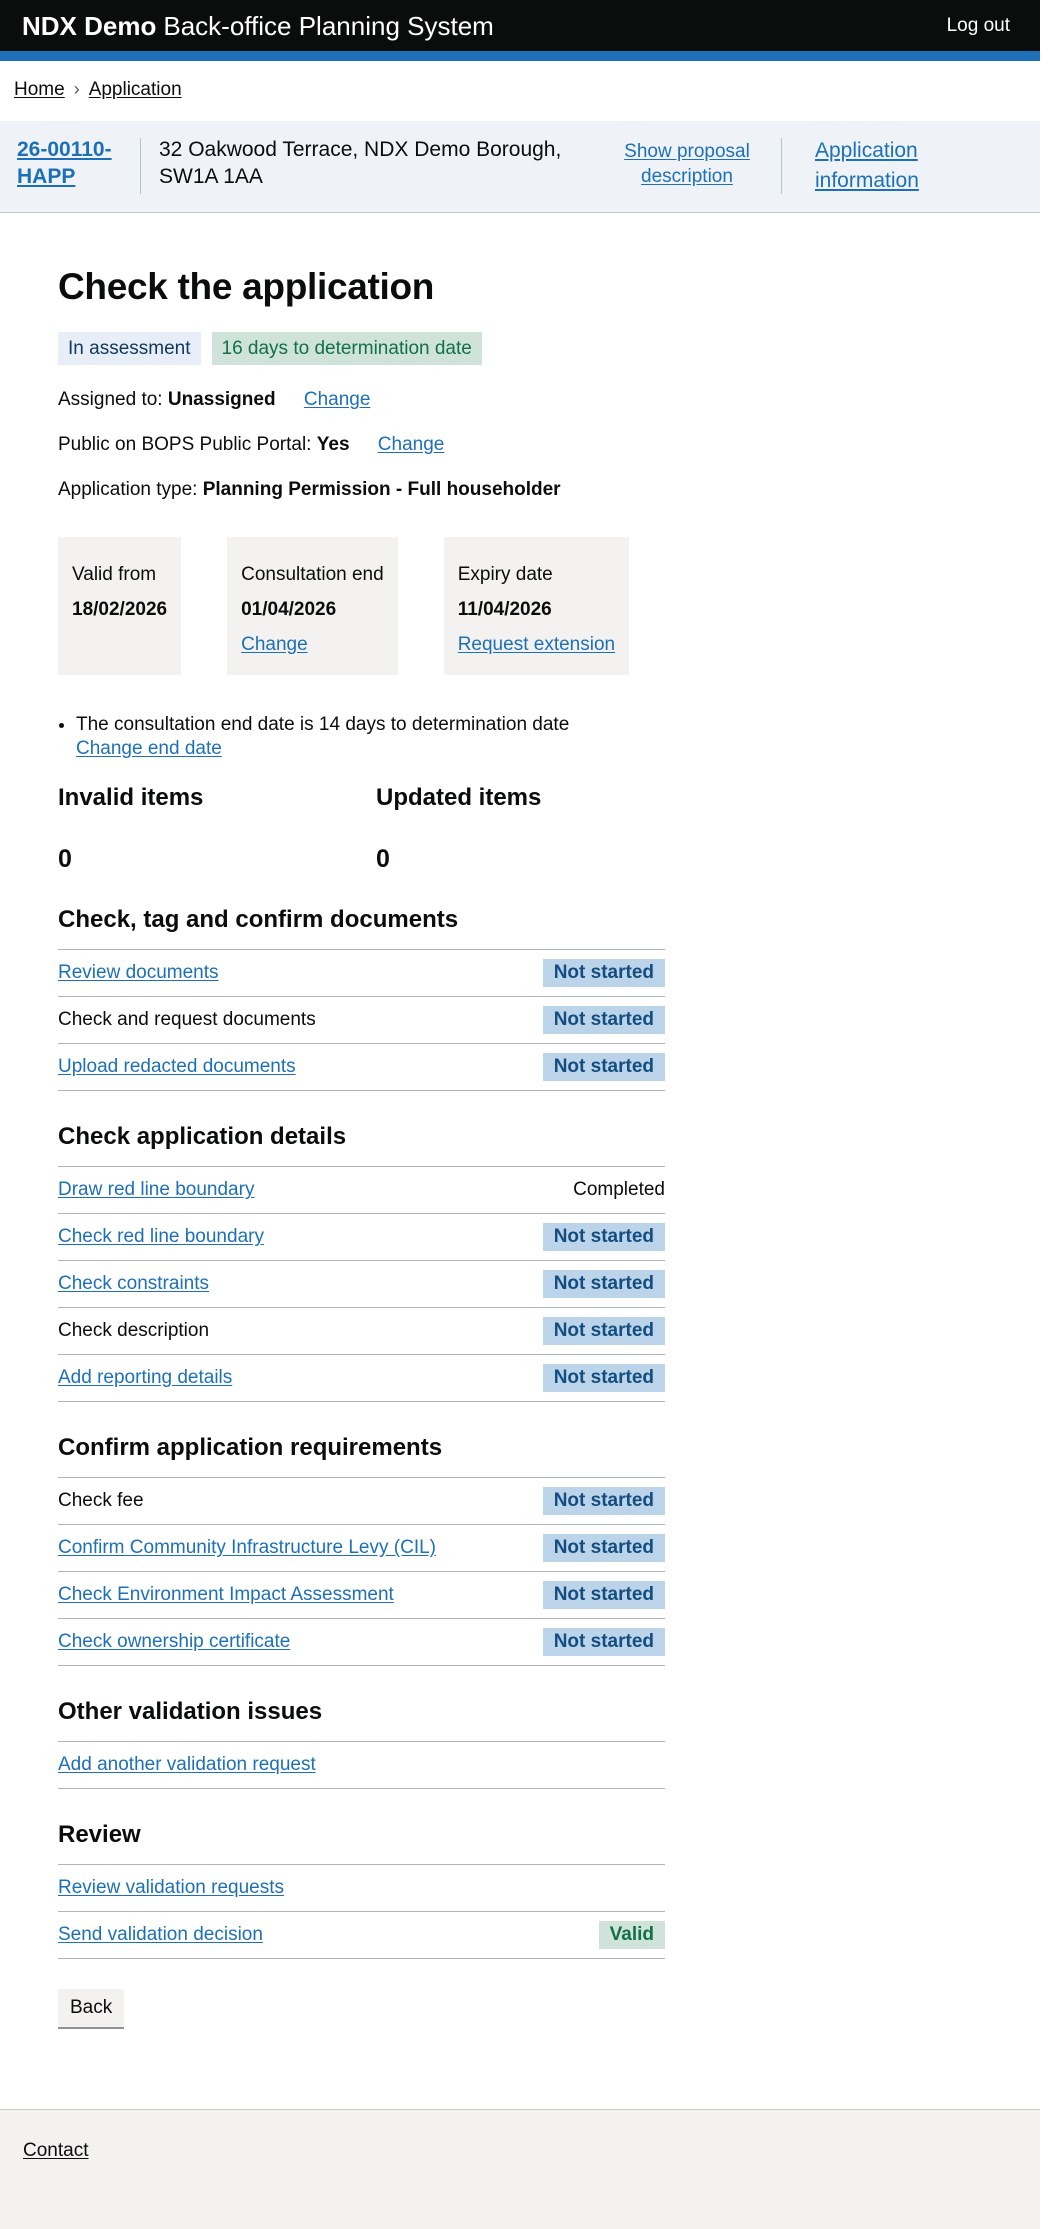 The width and height of the screenshot is (1059, 2229). What do you see at coordinates (411, 444) in the screenshot?
I see `portal-change-link: Change` at bounding box center [411, 444].